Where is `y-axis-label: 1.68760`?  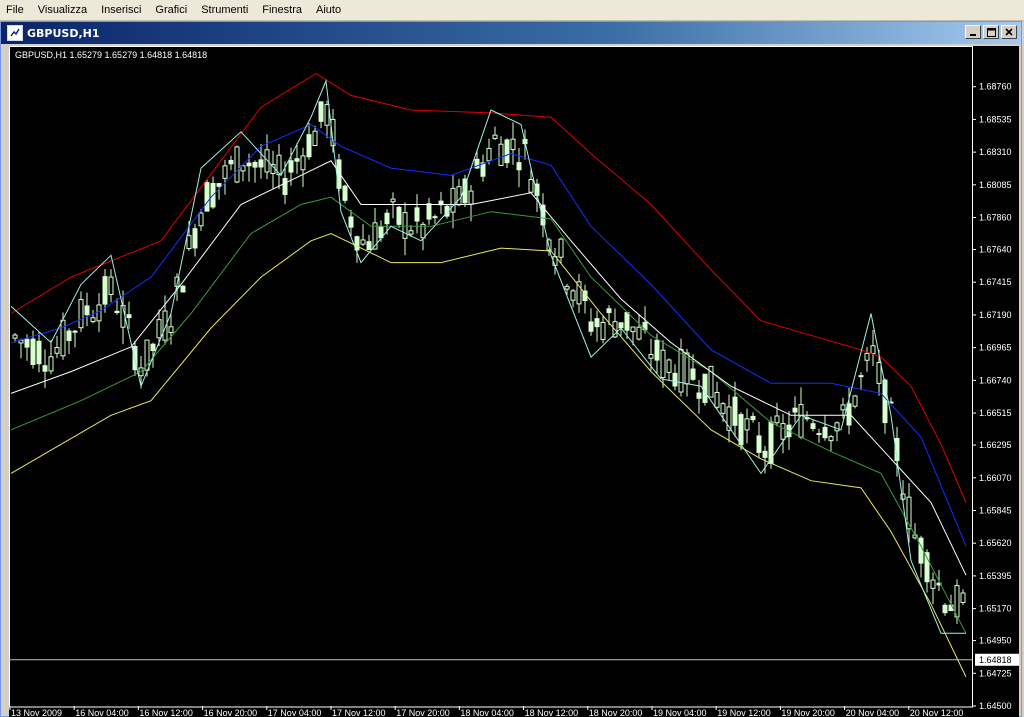 y-axis-label: 1.68760 is located at coordinates (995, 87).